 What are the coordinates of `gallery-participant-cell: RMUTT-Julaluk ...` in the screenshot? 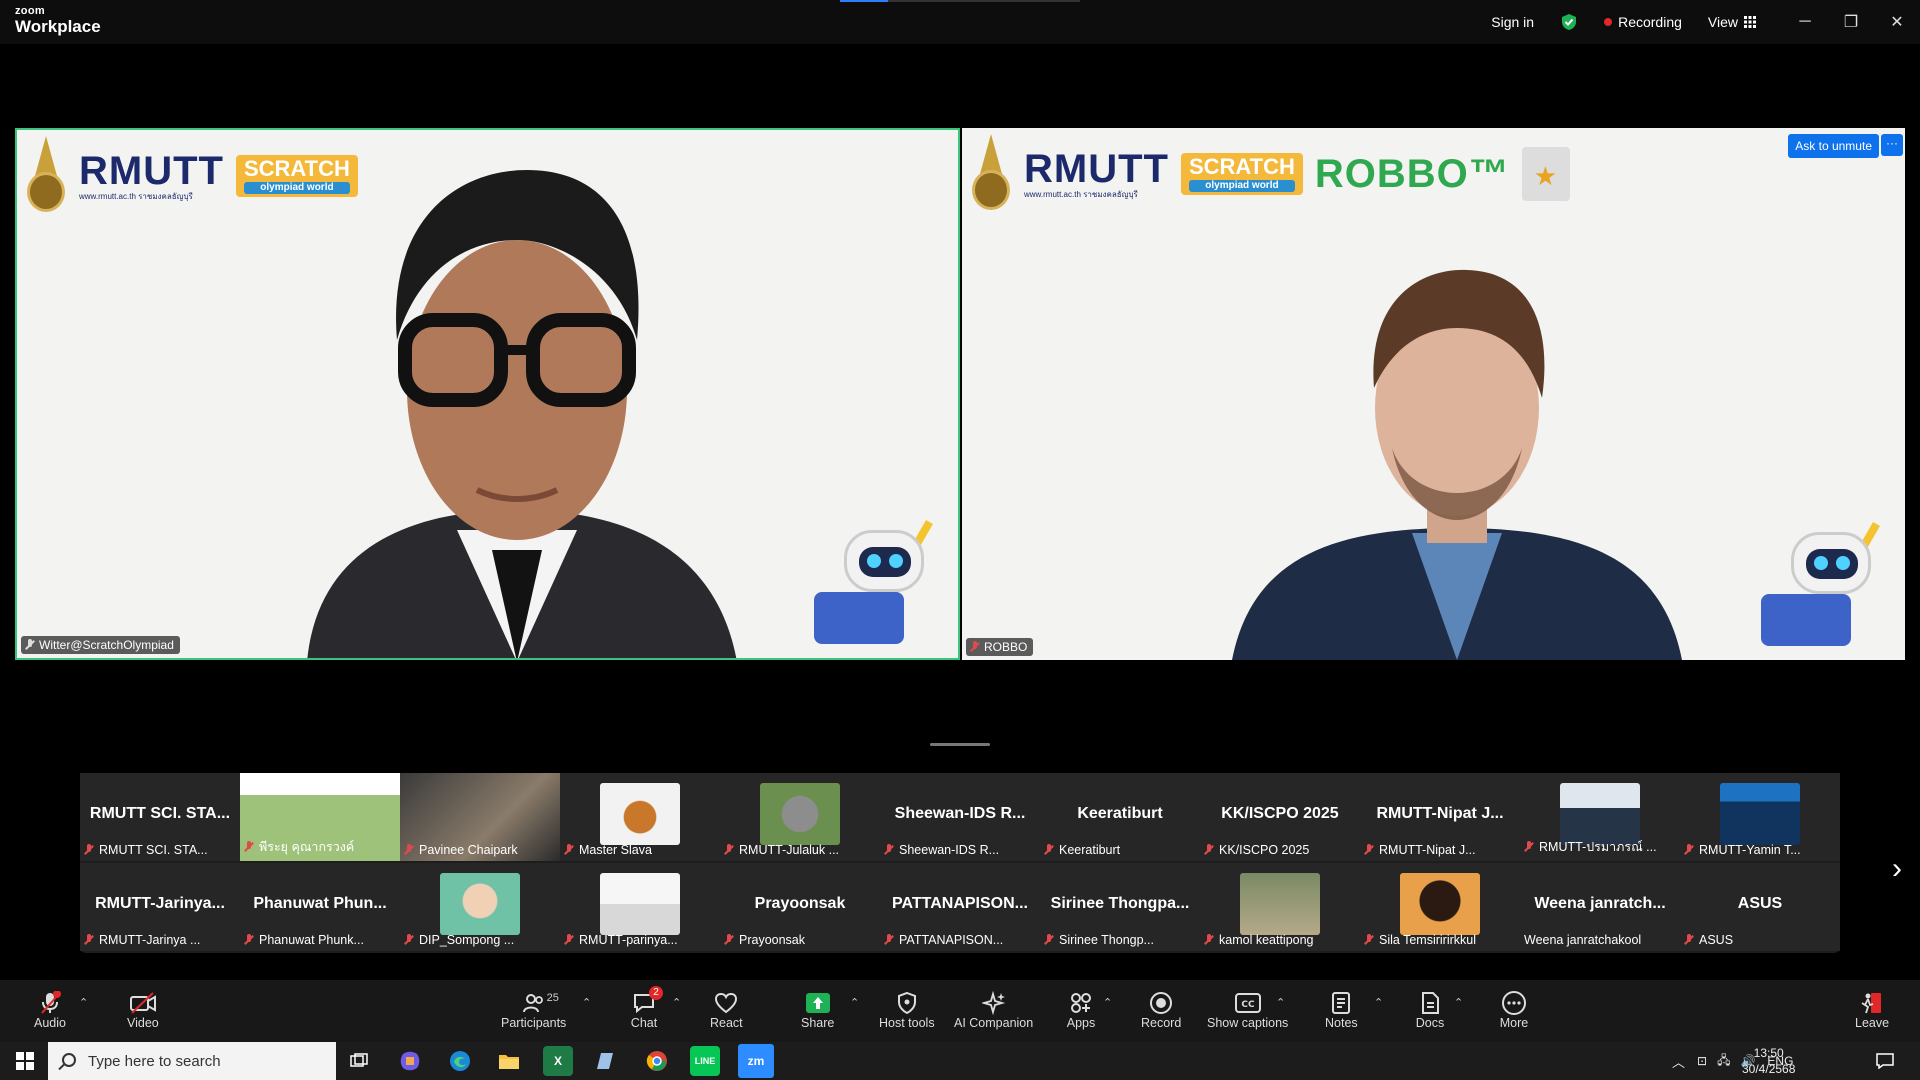 It's located at (800, 817).